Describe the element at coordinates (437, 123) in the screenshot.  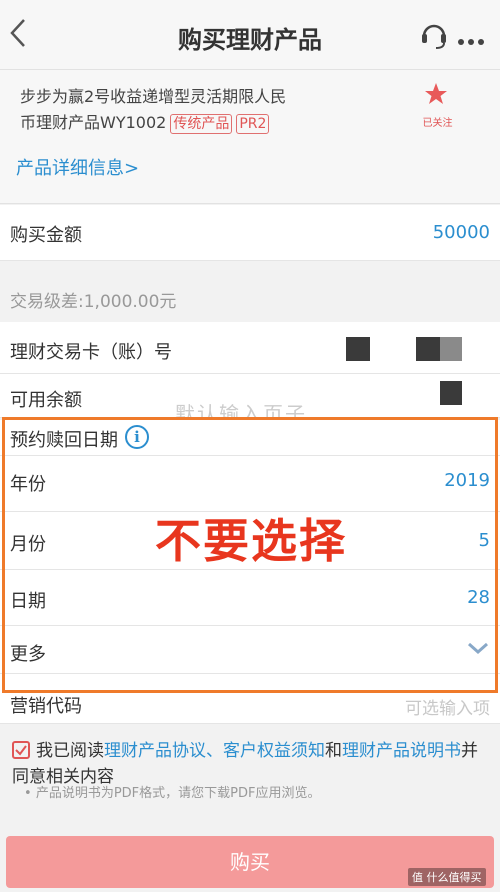
I see `followed-label: 已关注` at that location.